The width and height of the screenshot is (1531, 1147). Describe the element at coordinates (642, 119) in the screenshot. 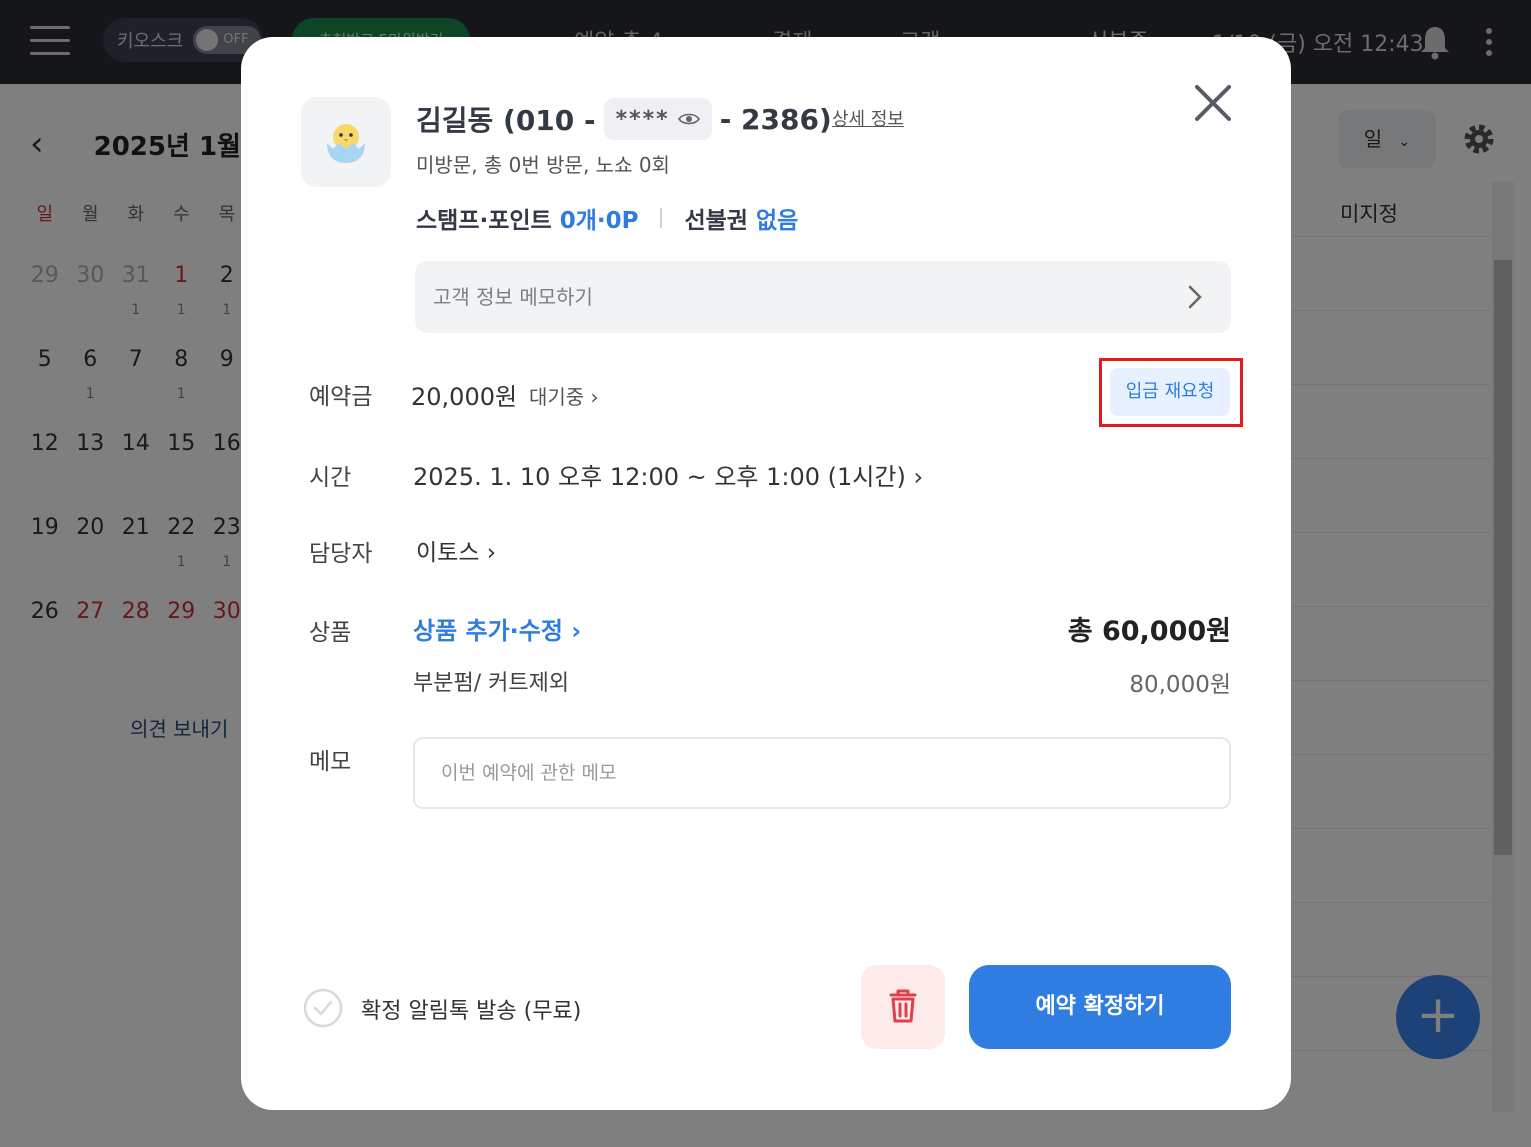

I see `masked-digits: ****` at that location.